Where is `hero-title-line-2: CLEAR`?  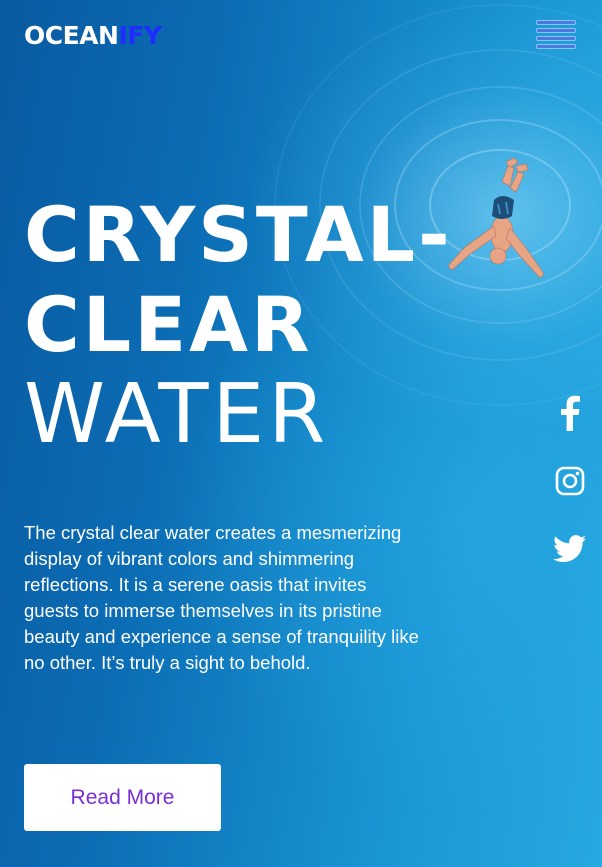 hero-title-line-2: CLEAR is located at coordinates (168, 324).